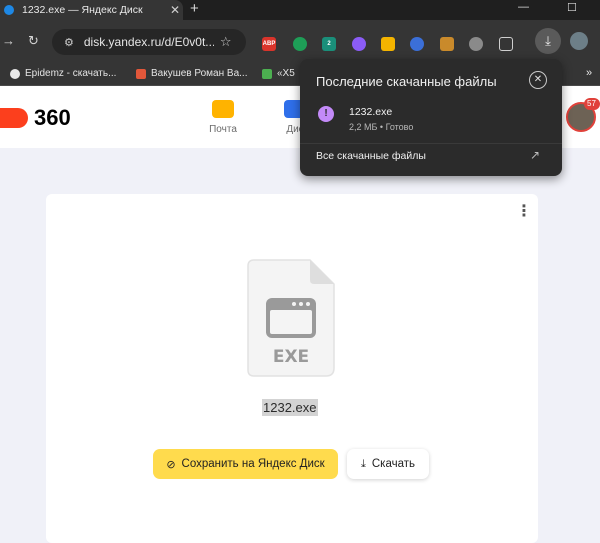 This screenshot has height=543, width=600. What do you see at coordinates (82, 10) in the screenshot?
I see `tab-title: 1232.exe — Яндекс Диск` at bounding box center [82, 10].